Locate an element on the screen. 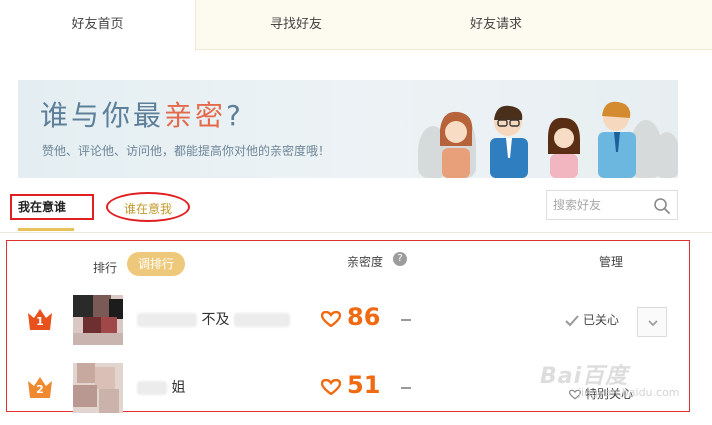  crown-rank-icon: 2 is located at coordinates (40, 387).